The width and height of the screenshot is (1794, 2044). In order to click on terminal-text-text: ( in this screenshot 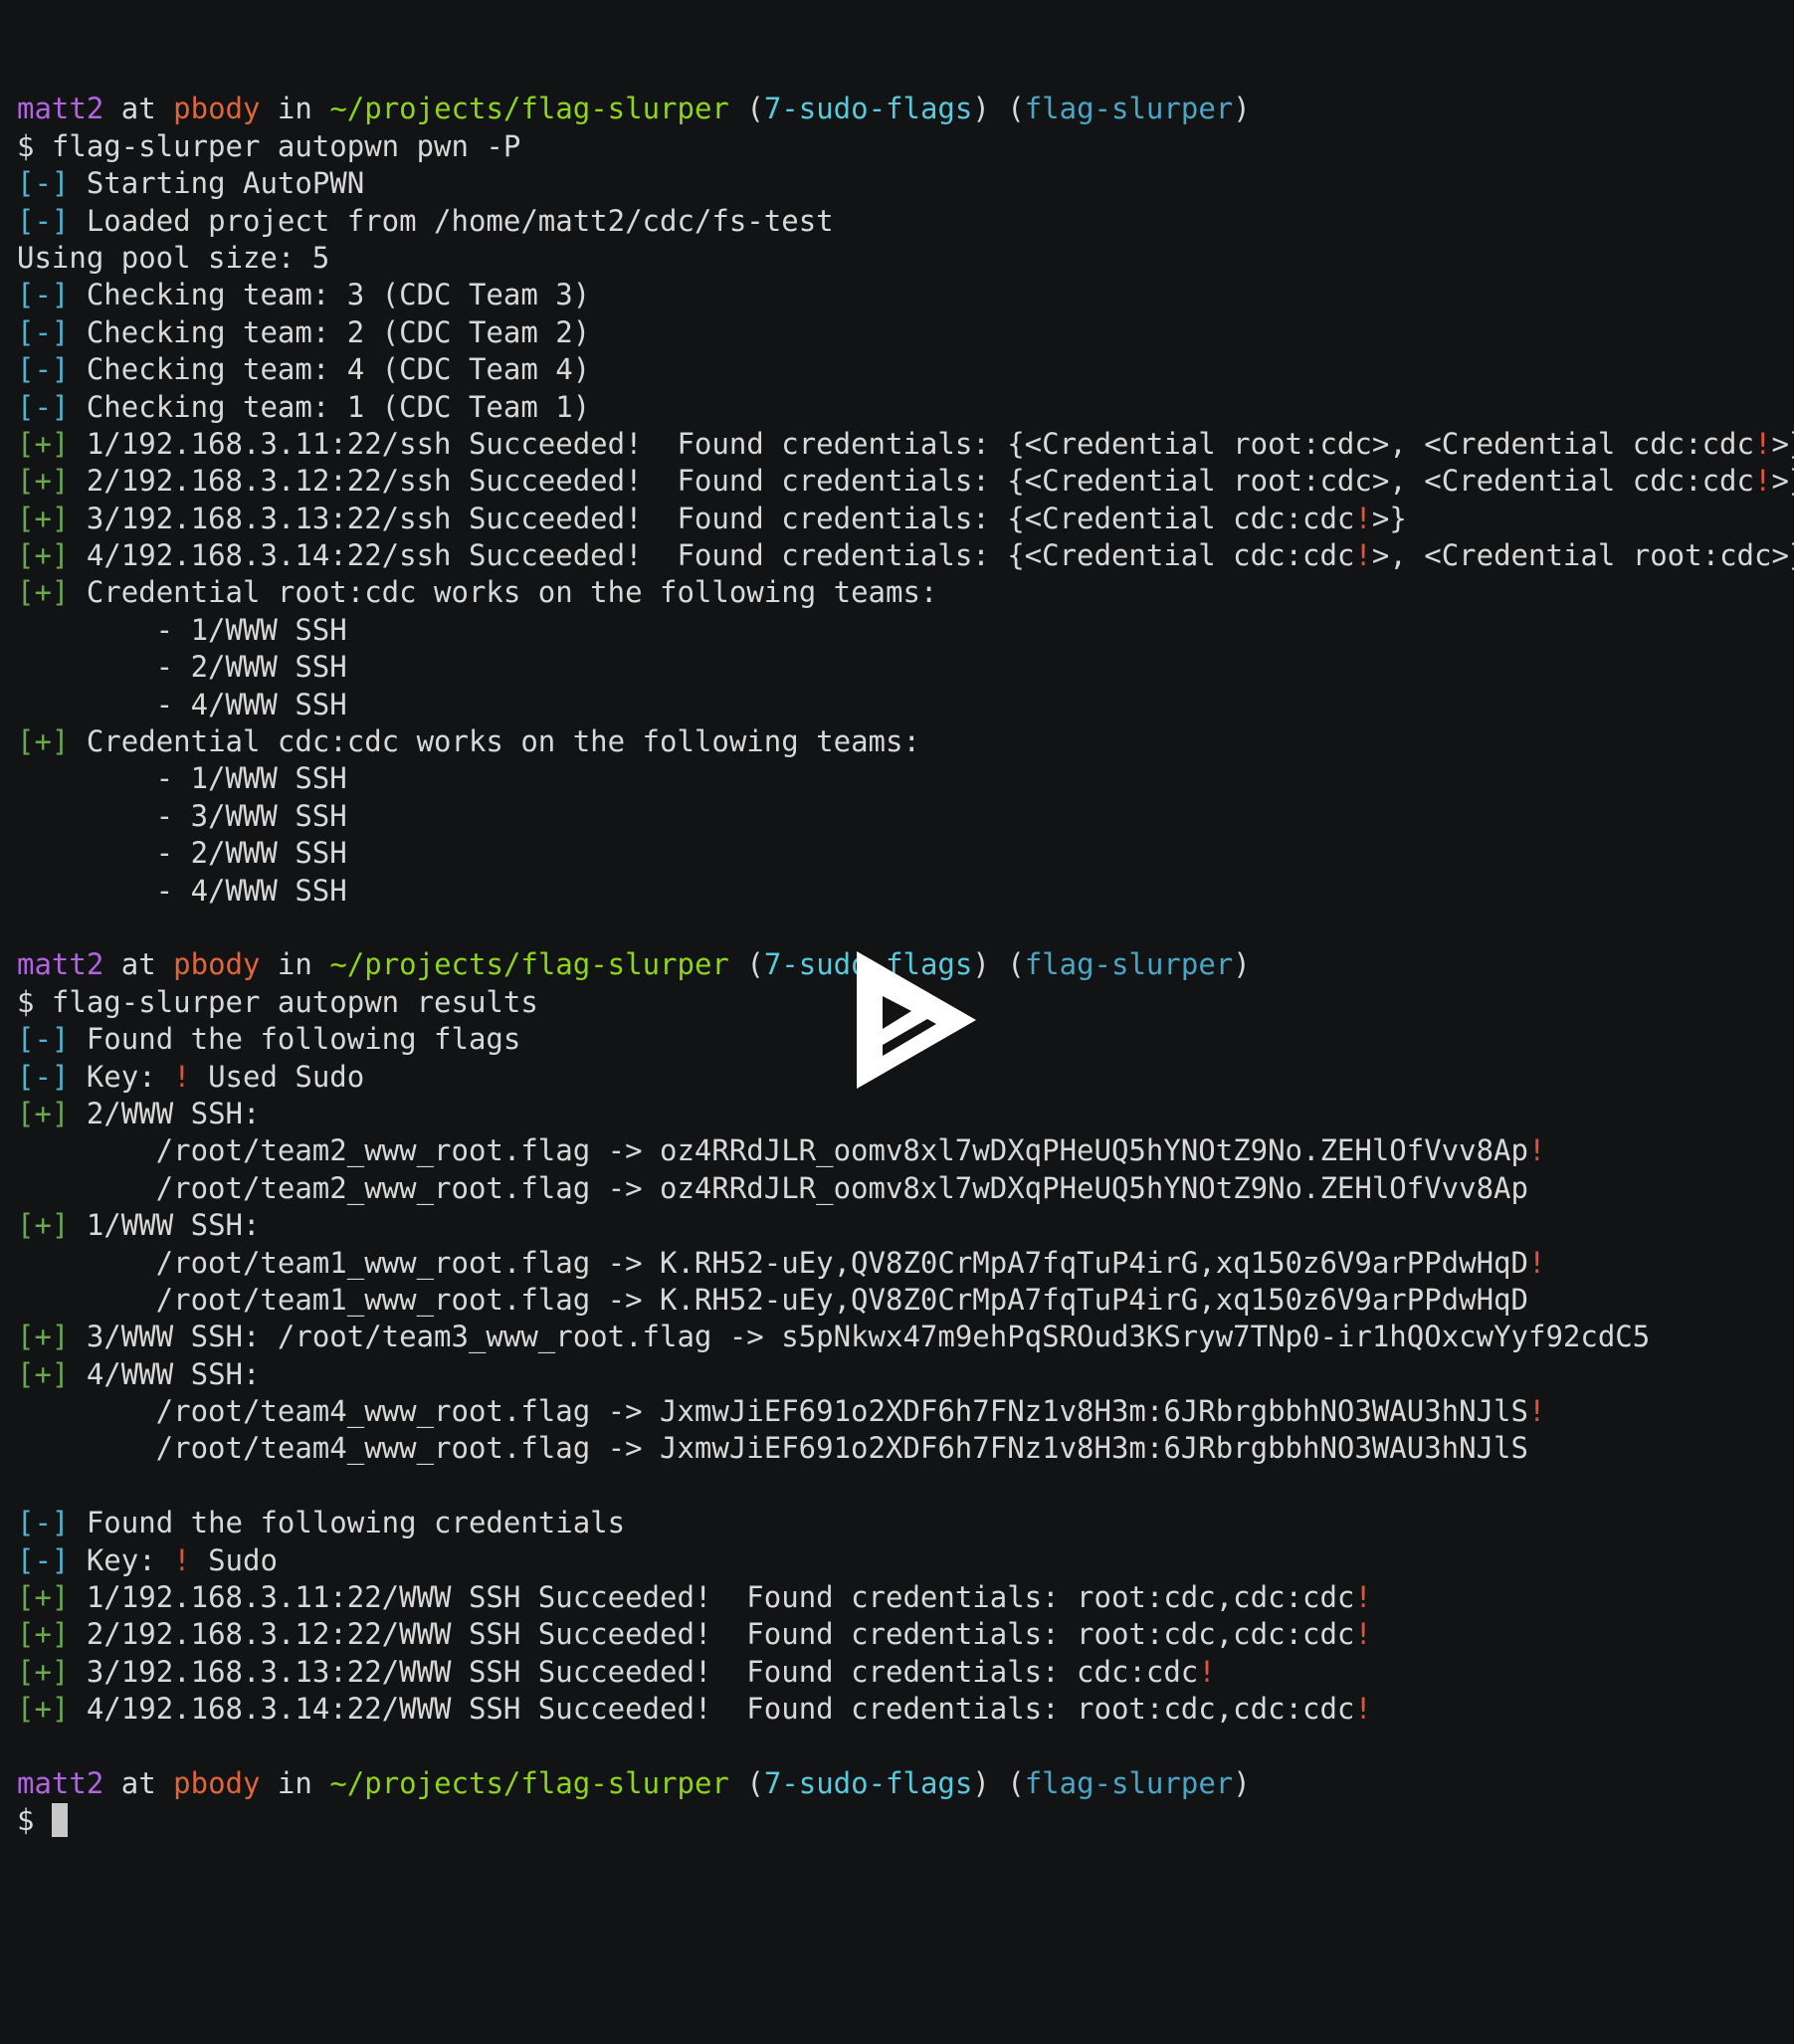, I will do `click(746, 1782)`.